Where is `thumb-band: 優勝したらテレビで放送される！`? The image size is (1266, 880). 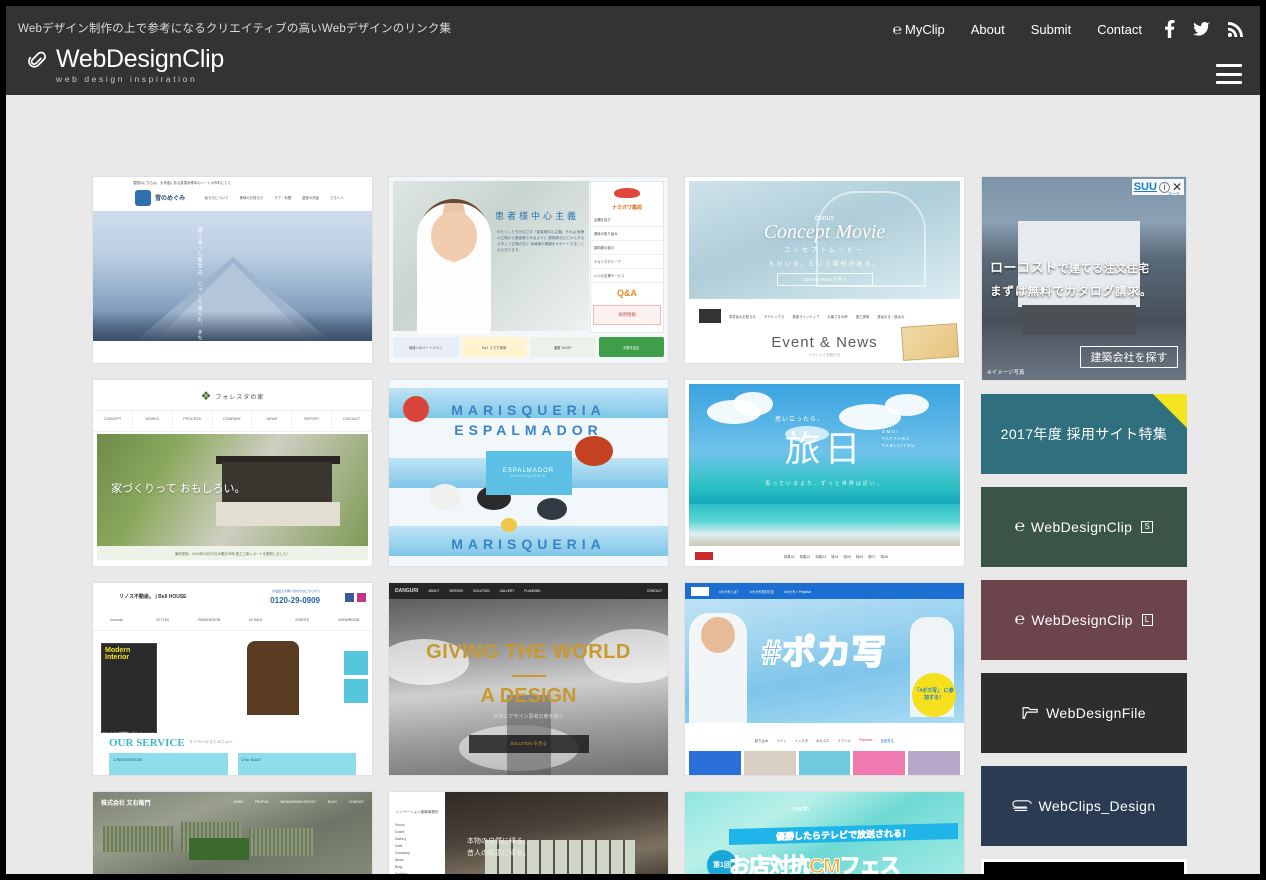
thumb-band: 優勝したらテレビで放送される！ is located at coordinates (843, 834).